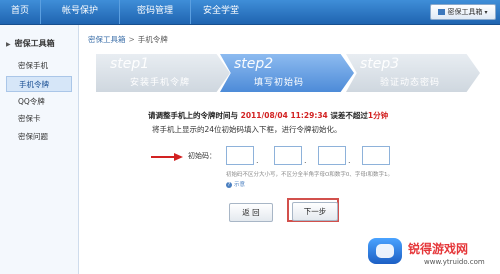  Describe the element at coordinates (378, 115) in the screenshot. I see `time-limit: 1分钟` at that location.